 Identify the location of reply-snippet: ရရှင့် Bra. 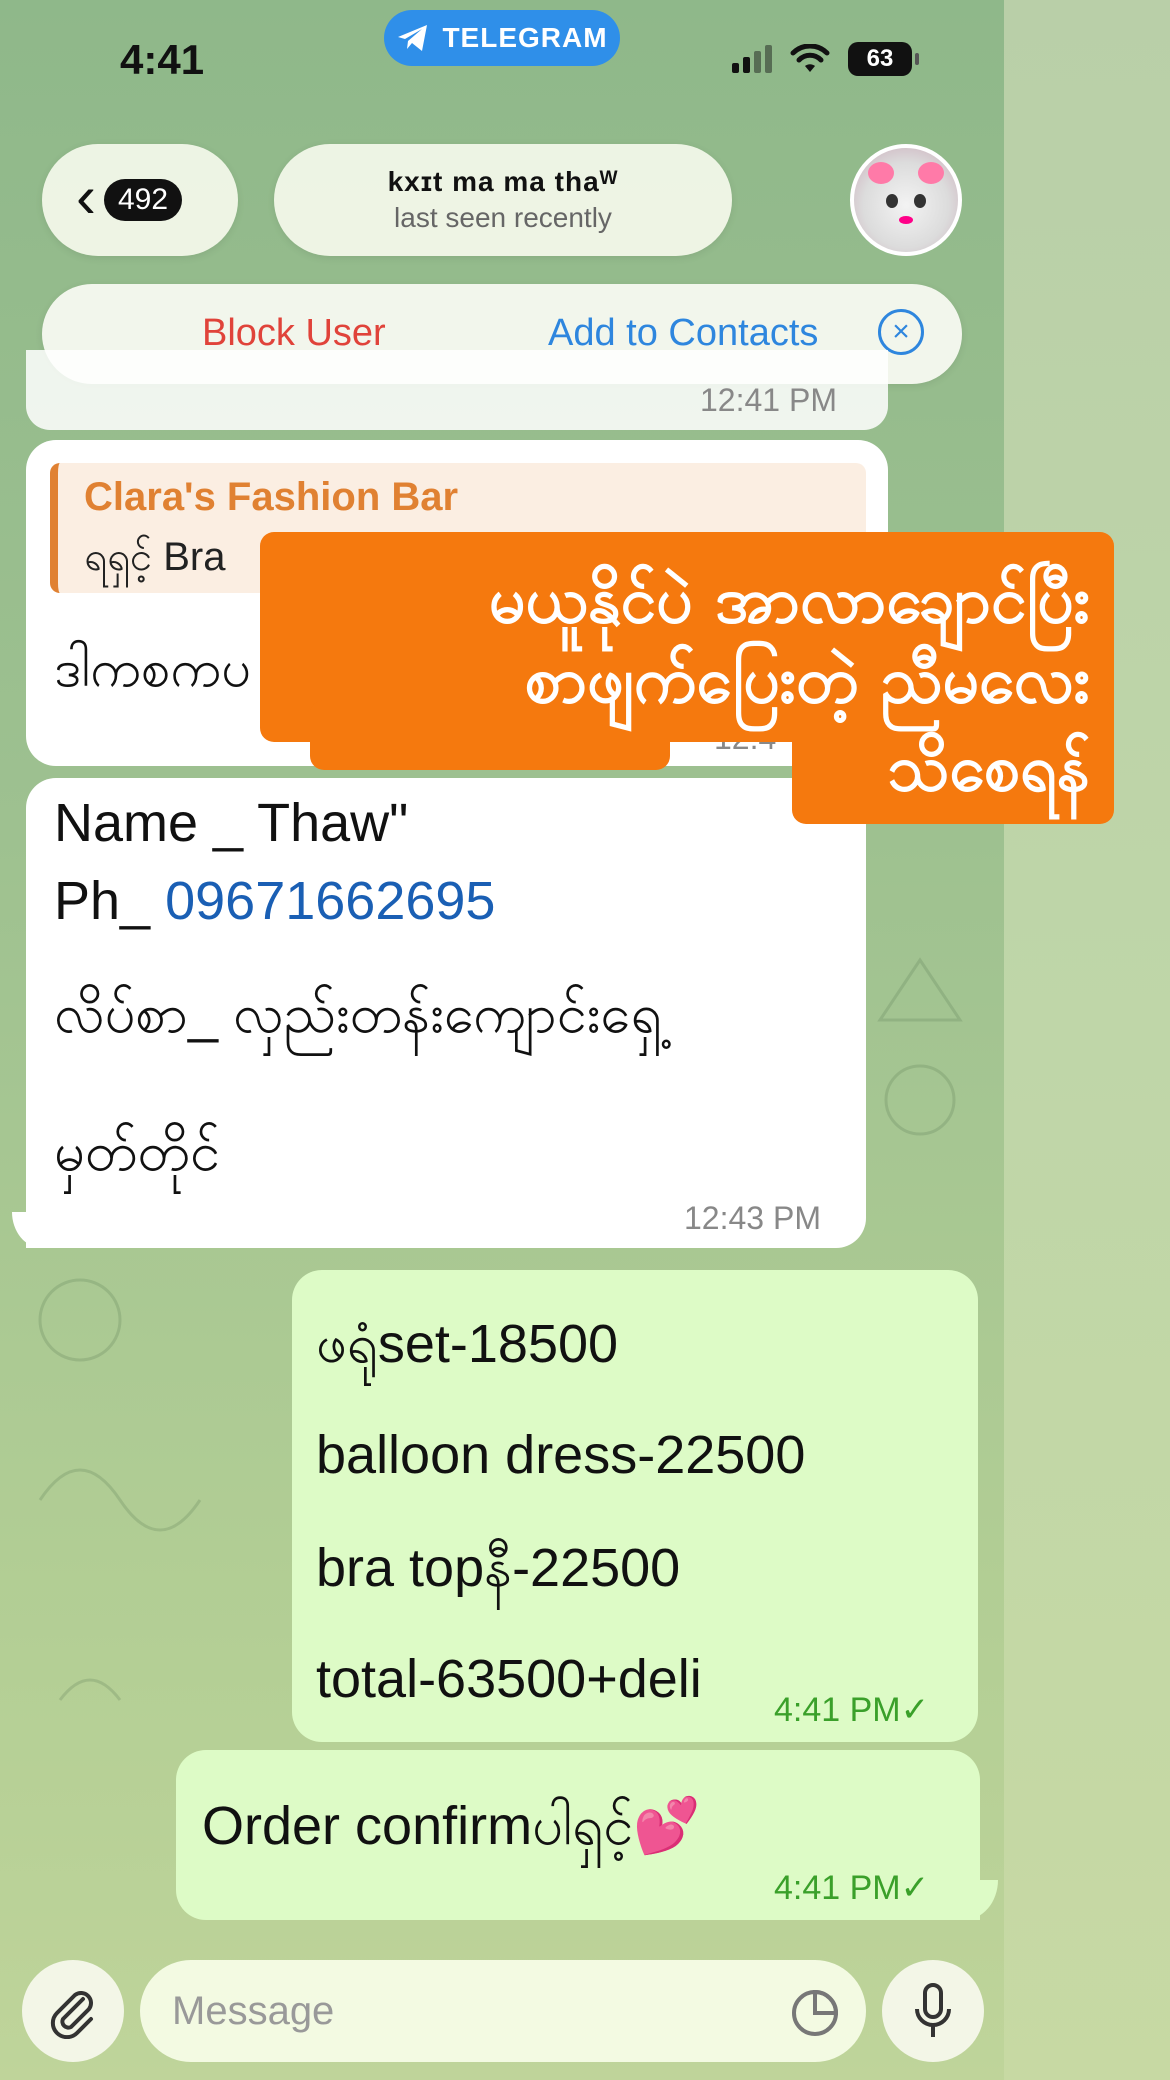
(155, 557).